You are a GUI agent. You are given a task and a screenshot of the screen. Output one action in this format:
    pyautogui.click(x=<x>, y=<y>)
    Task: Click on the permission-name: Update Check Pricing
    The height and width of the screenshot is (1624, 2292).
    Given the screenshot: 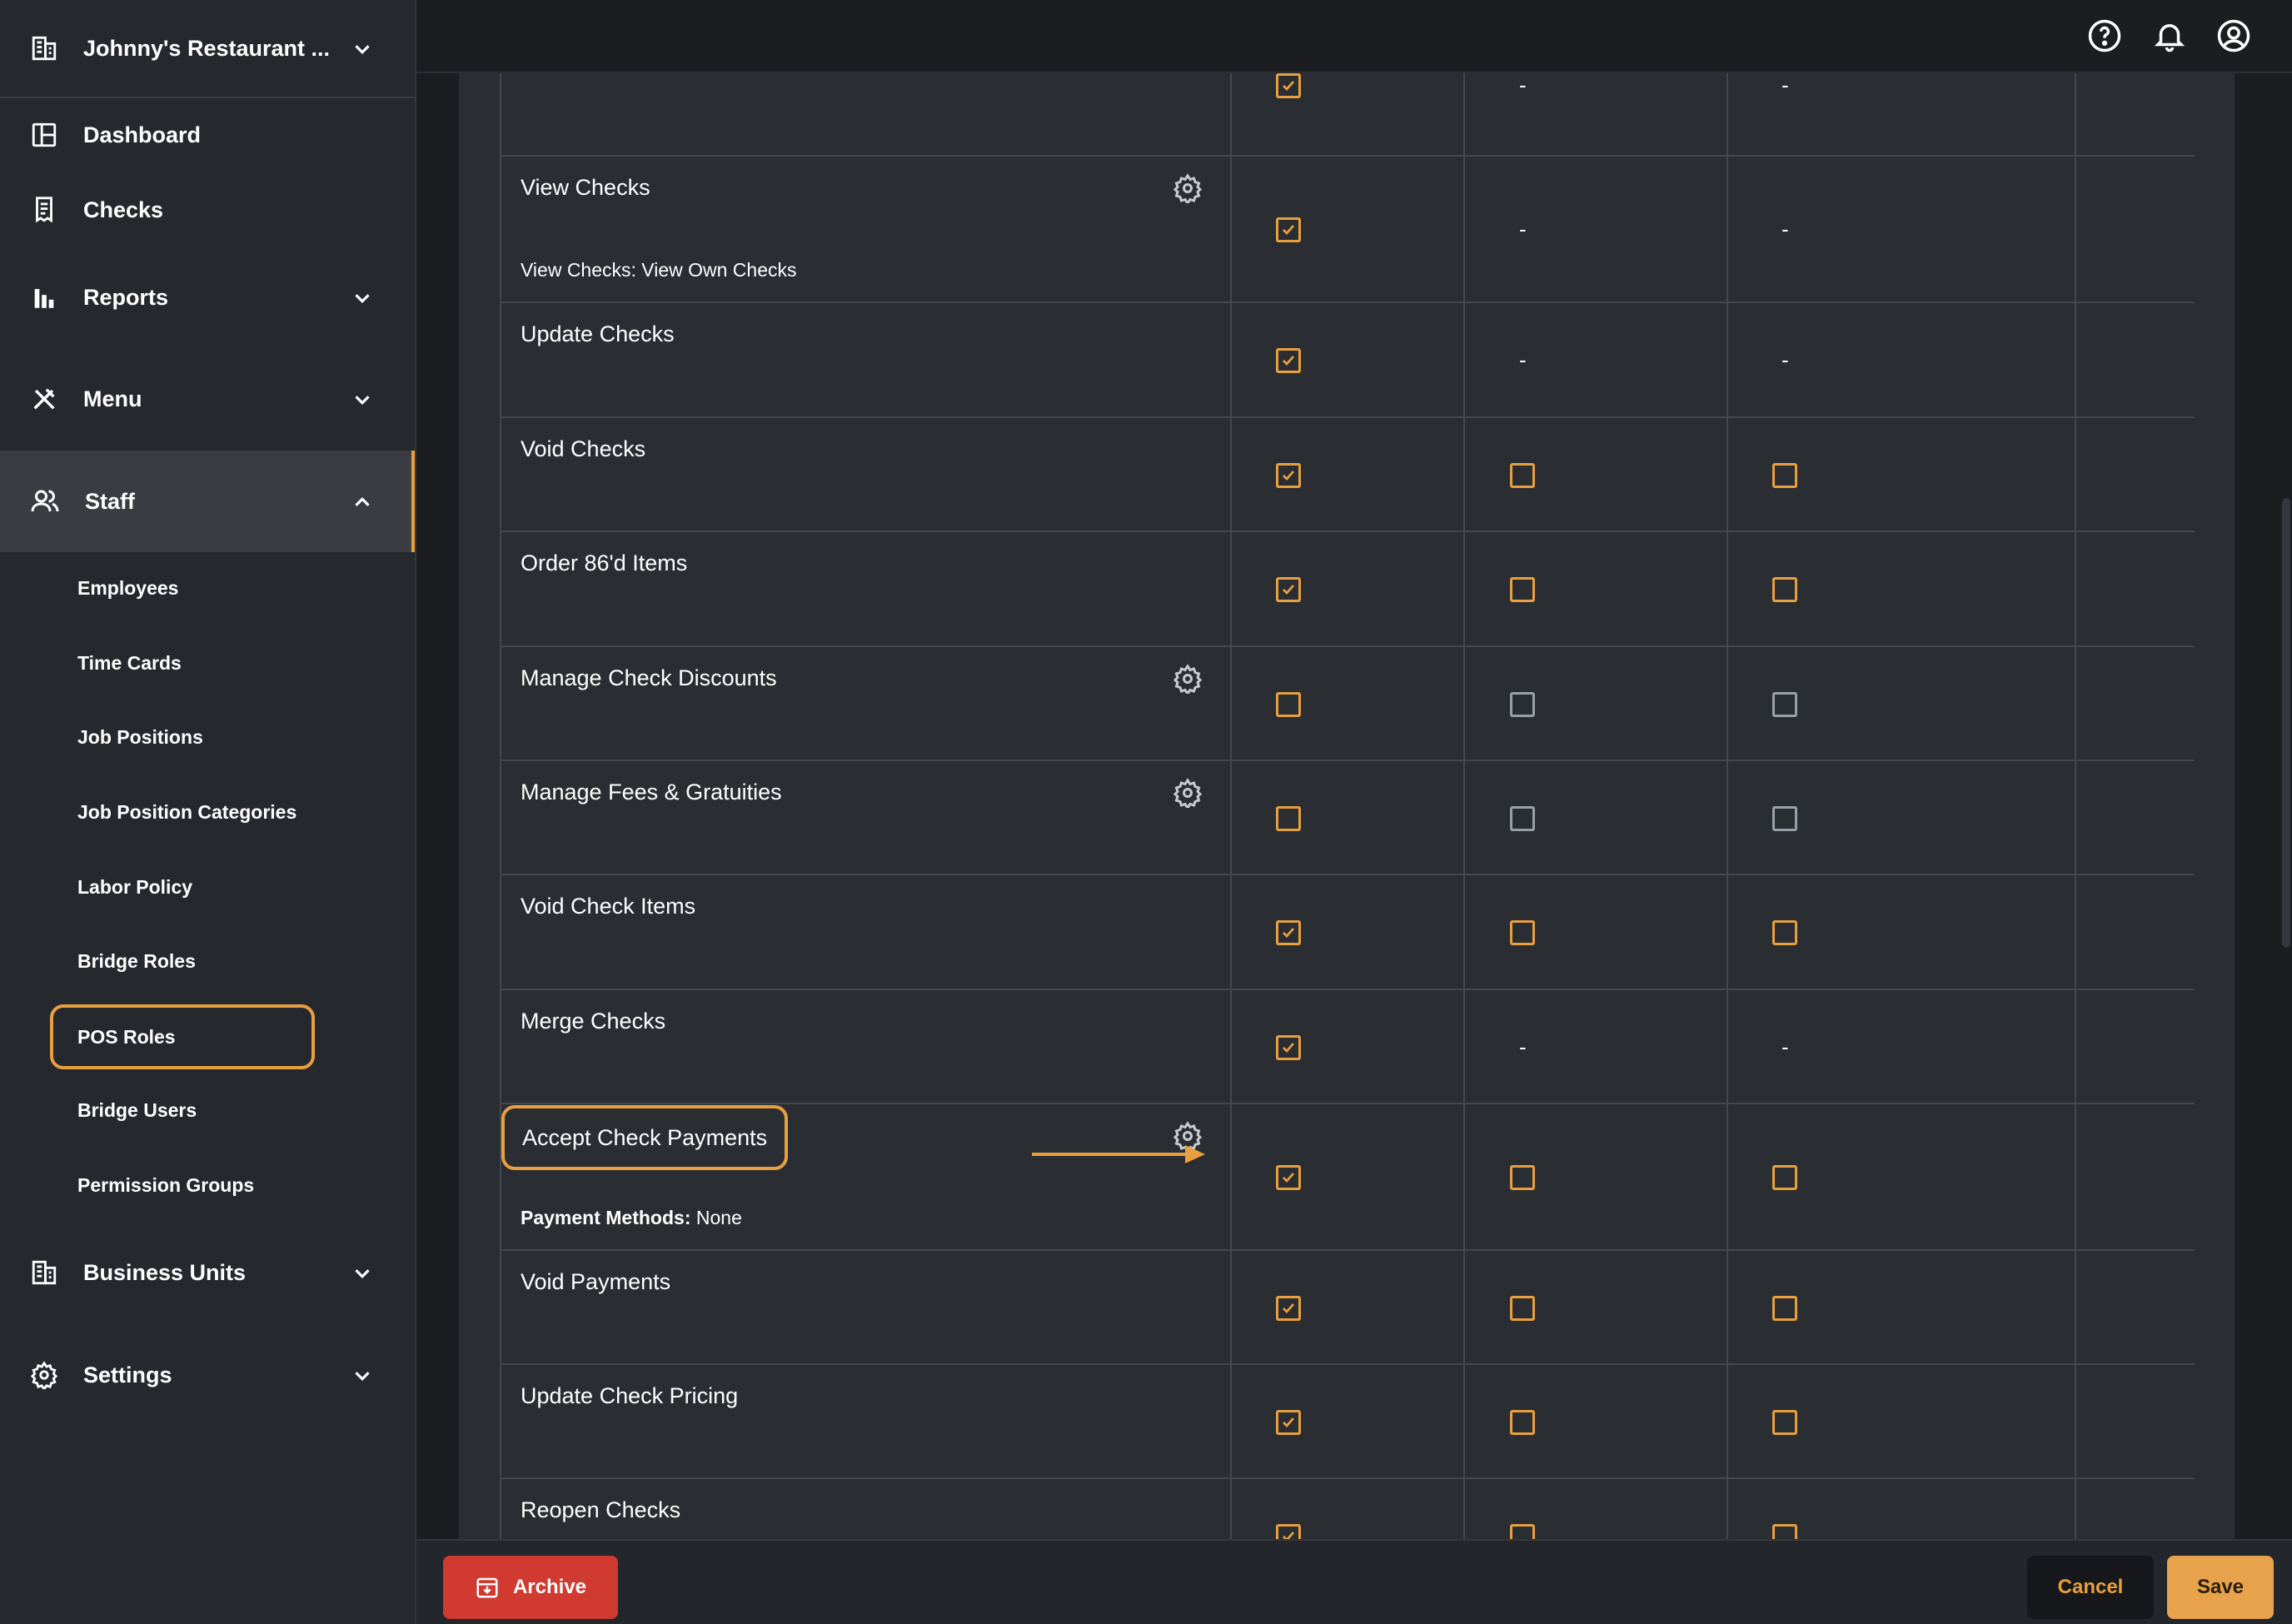 What is the action you would take?
    pyautogui.click(x=630, y=1395)
    